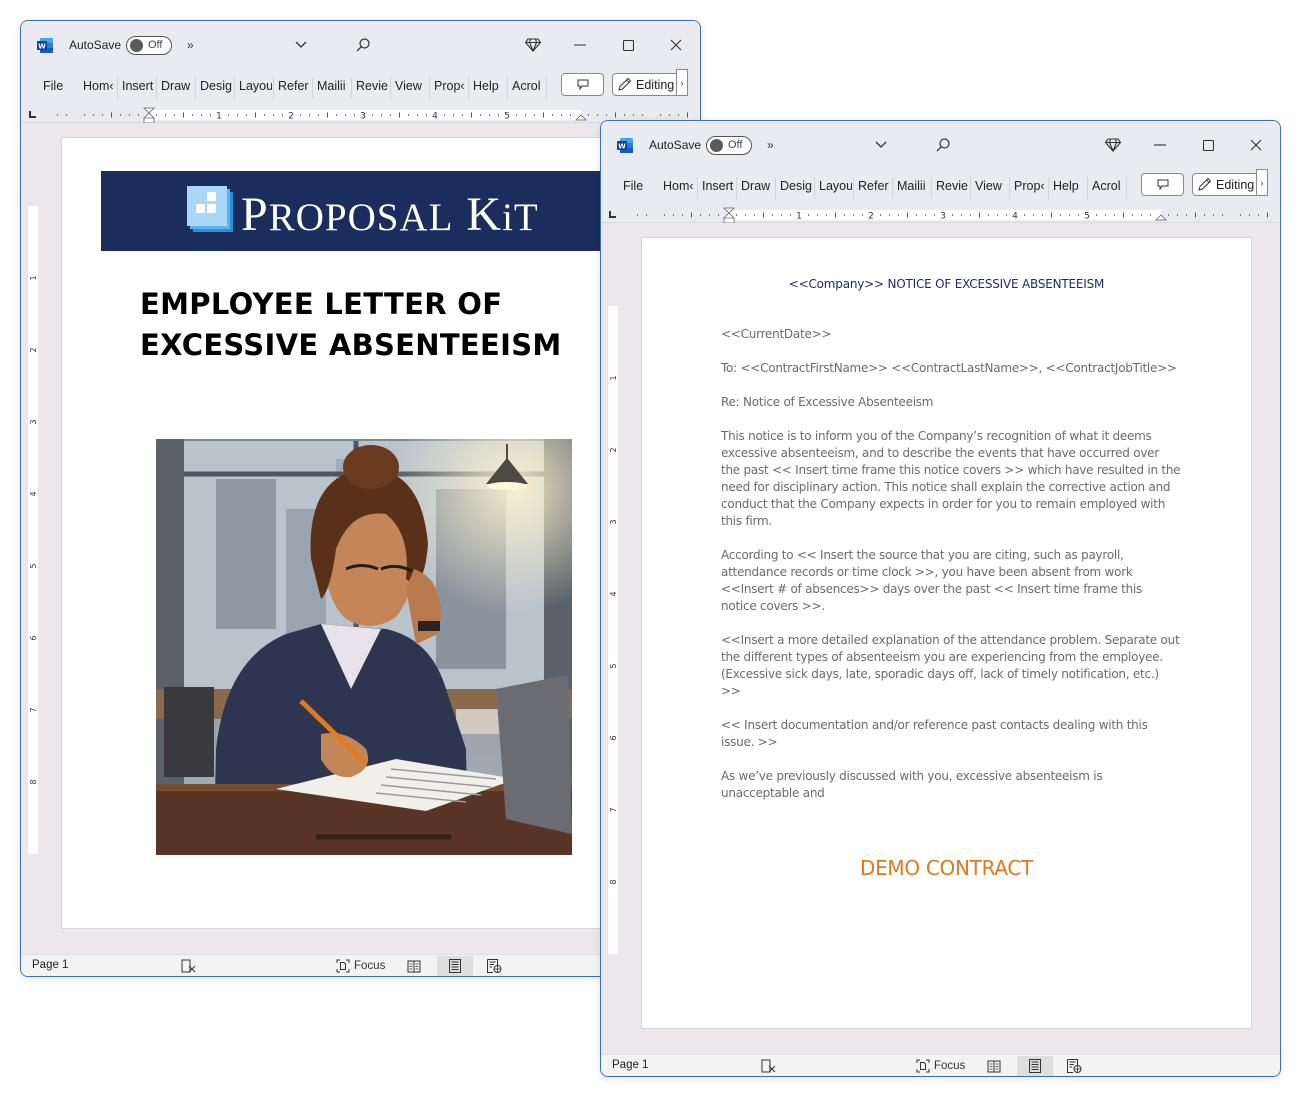 This screenshot has width=1300, height=1100. I want to click on ruler-number: 1, so click(33, 277).